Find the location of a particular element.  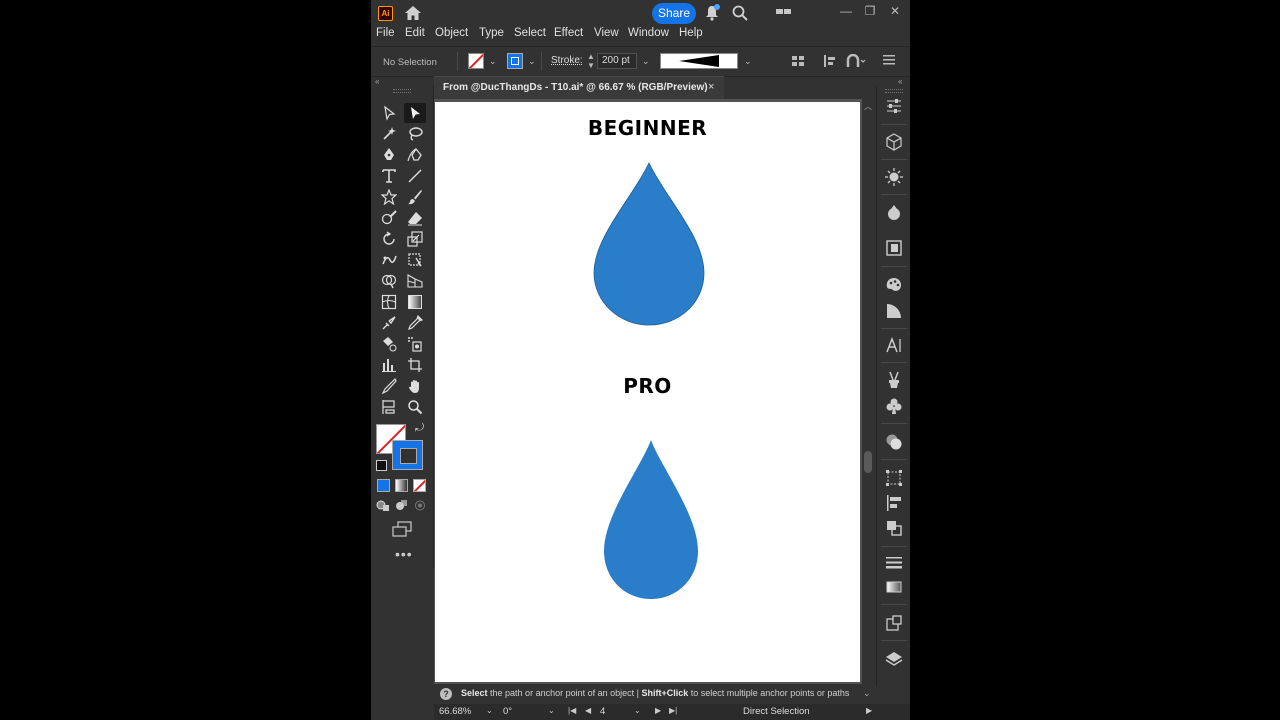

variable-width-profile is located at coordinates (699, 61).